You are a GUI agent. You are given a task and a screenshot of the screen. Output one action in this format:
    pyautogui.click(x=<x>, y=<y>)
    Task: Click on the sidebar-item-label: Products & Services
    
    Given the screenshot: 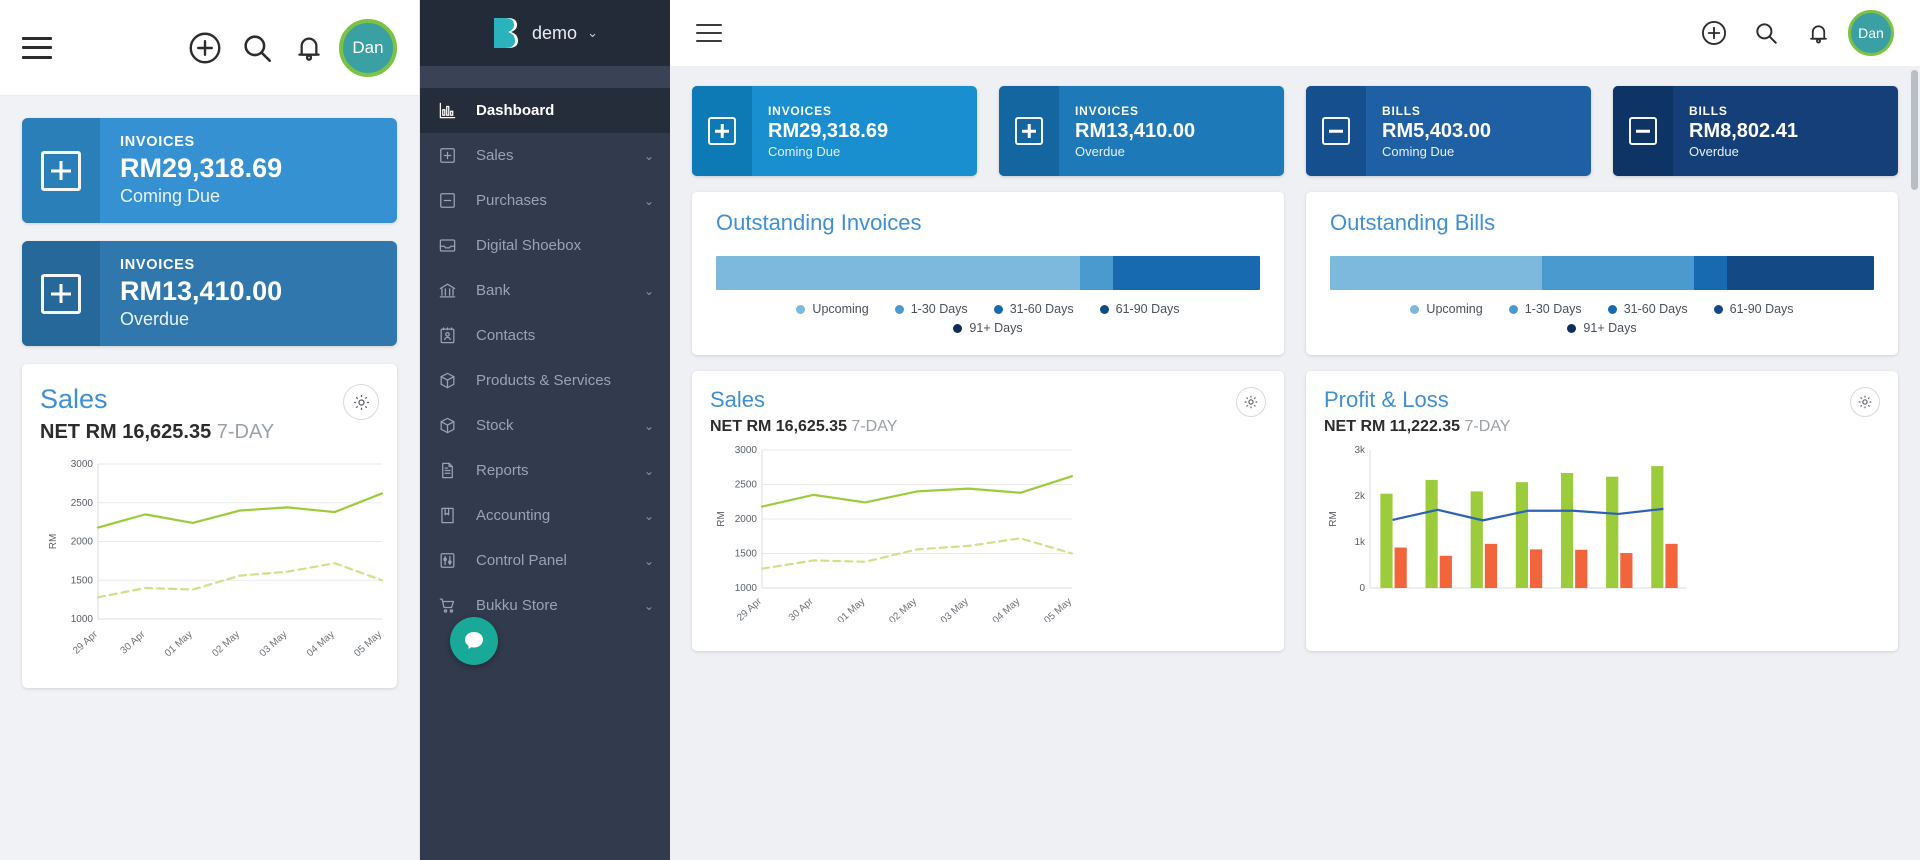 What is the action you would take?
    pyautogui.click(x=544, y=380)
    